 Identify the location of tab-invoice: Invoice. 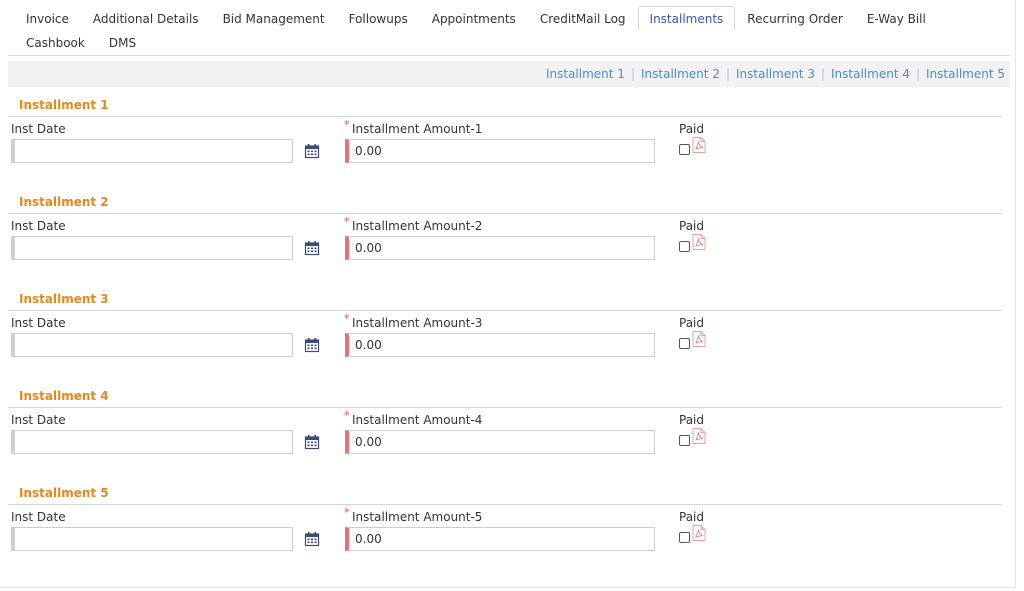
(47, 18).